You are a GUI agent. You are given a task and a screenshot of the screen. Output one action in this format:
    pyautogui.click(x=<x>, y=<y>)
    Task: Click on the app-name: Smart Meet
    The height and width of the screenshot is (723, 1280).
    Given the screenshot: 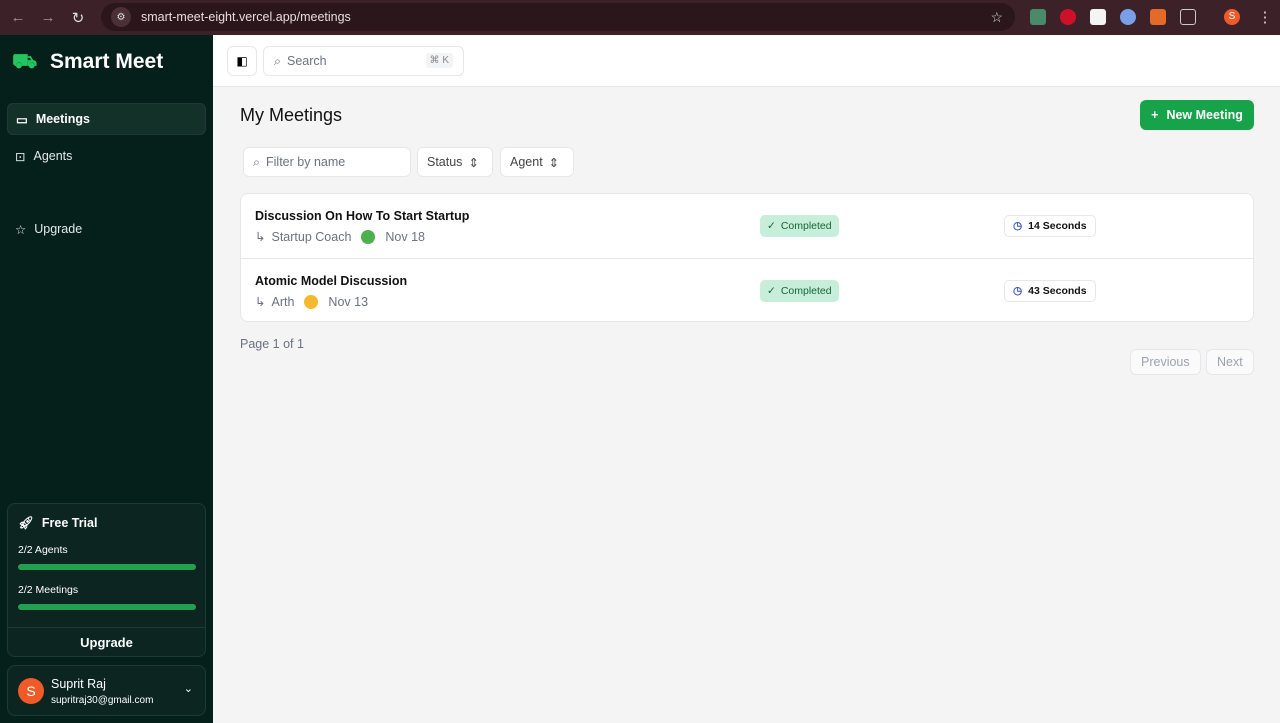 What is the action you would take?
    pyautogui.click(x=107, y=61)
    